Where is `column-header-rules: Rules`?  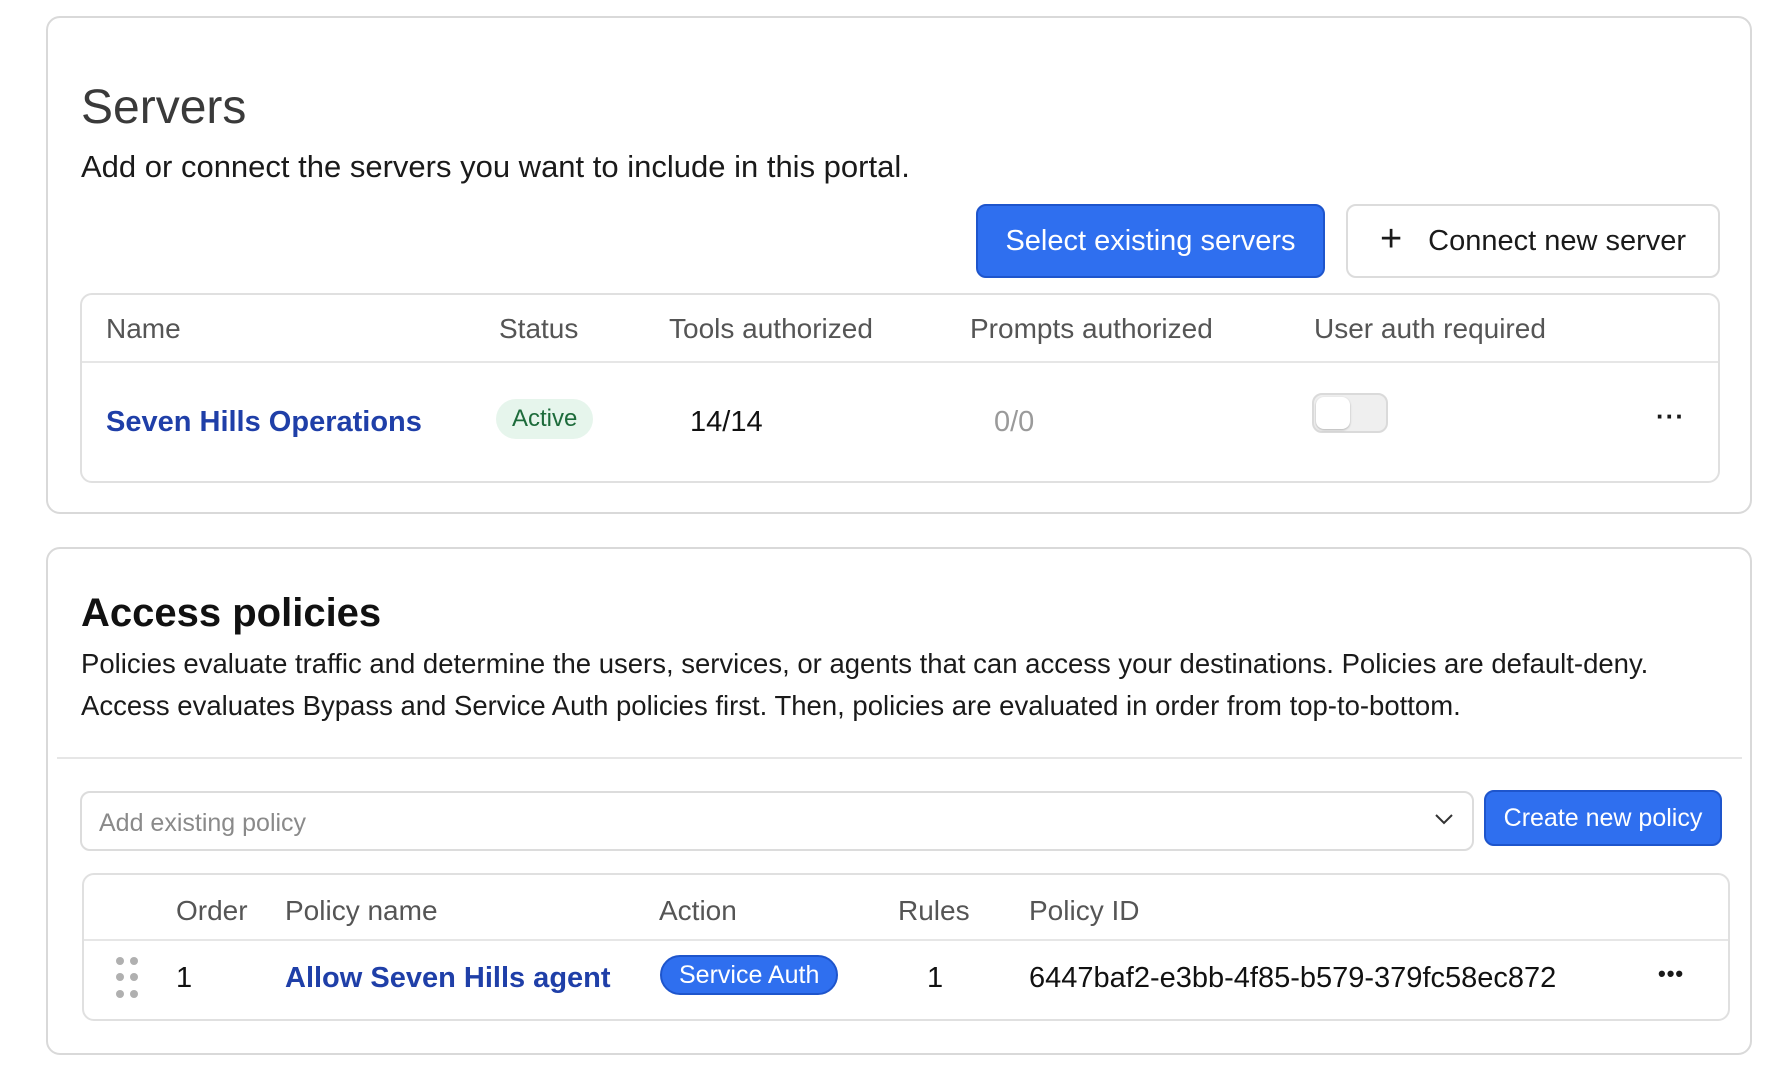
column-header-rules: Rules is located at coordinates (934, 910).